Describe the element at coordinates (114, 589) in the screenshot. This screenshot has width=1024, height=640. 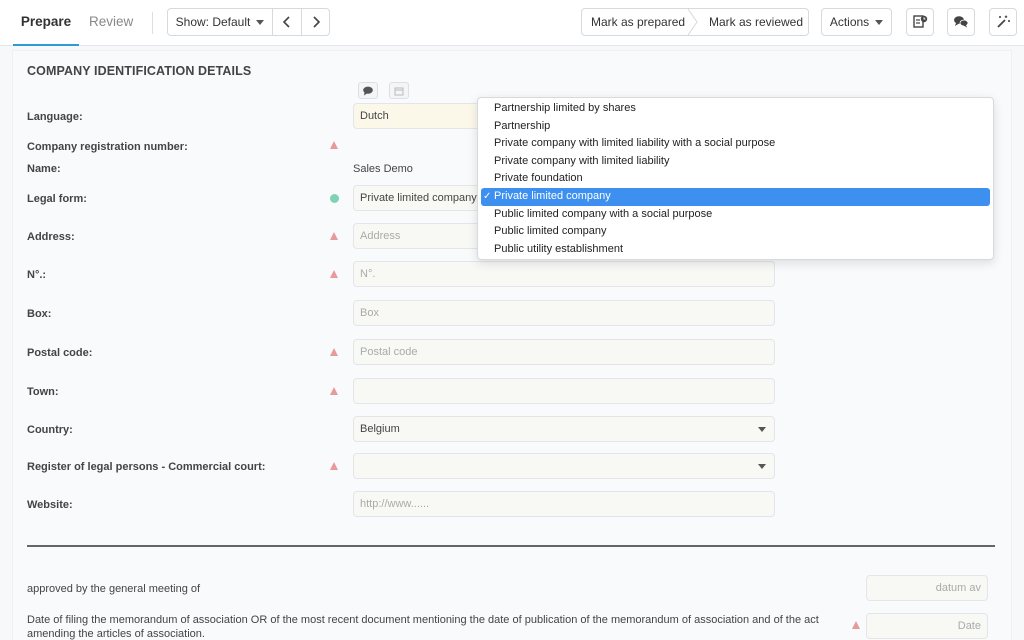
I see `approved-label: approved by the general meeting of` at that location.